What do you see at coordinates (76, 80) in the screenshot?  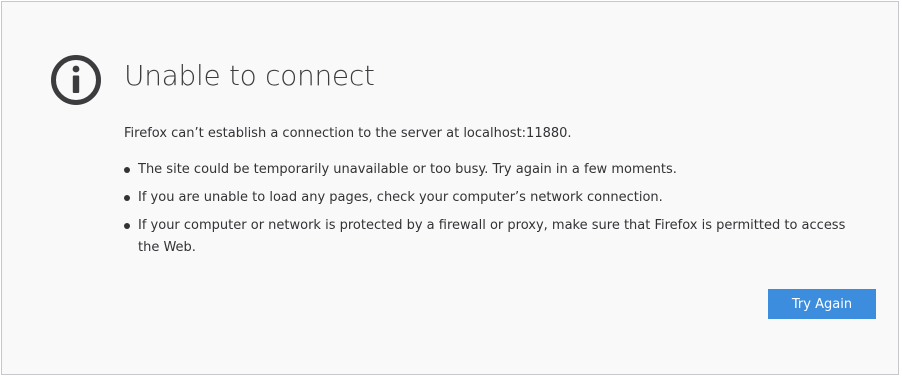 I see `info-icon` at bounding box center [76, 80].